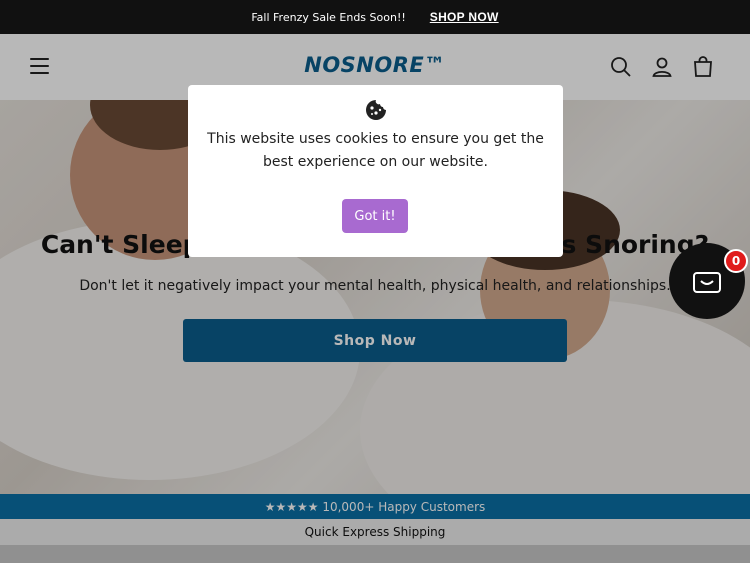  What do you see at coordinates (707, 282) in the screenshot?
I see `basket-icon` at bounding box center [707, 282].